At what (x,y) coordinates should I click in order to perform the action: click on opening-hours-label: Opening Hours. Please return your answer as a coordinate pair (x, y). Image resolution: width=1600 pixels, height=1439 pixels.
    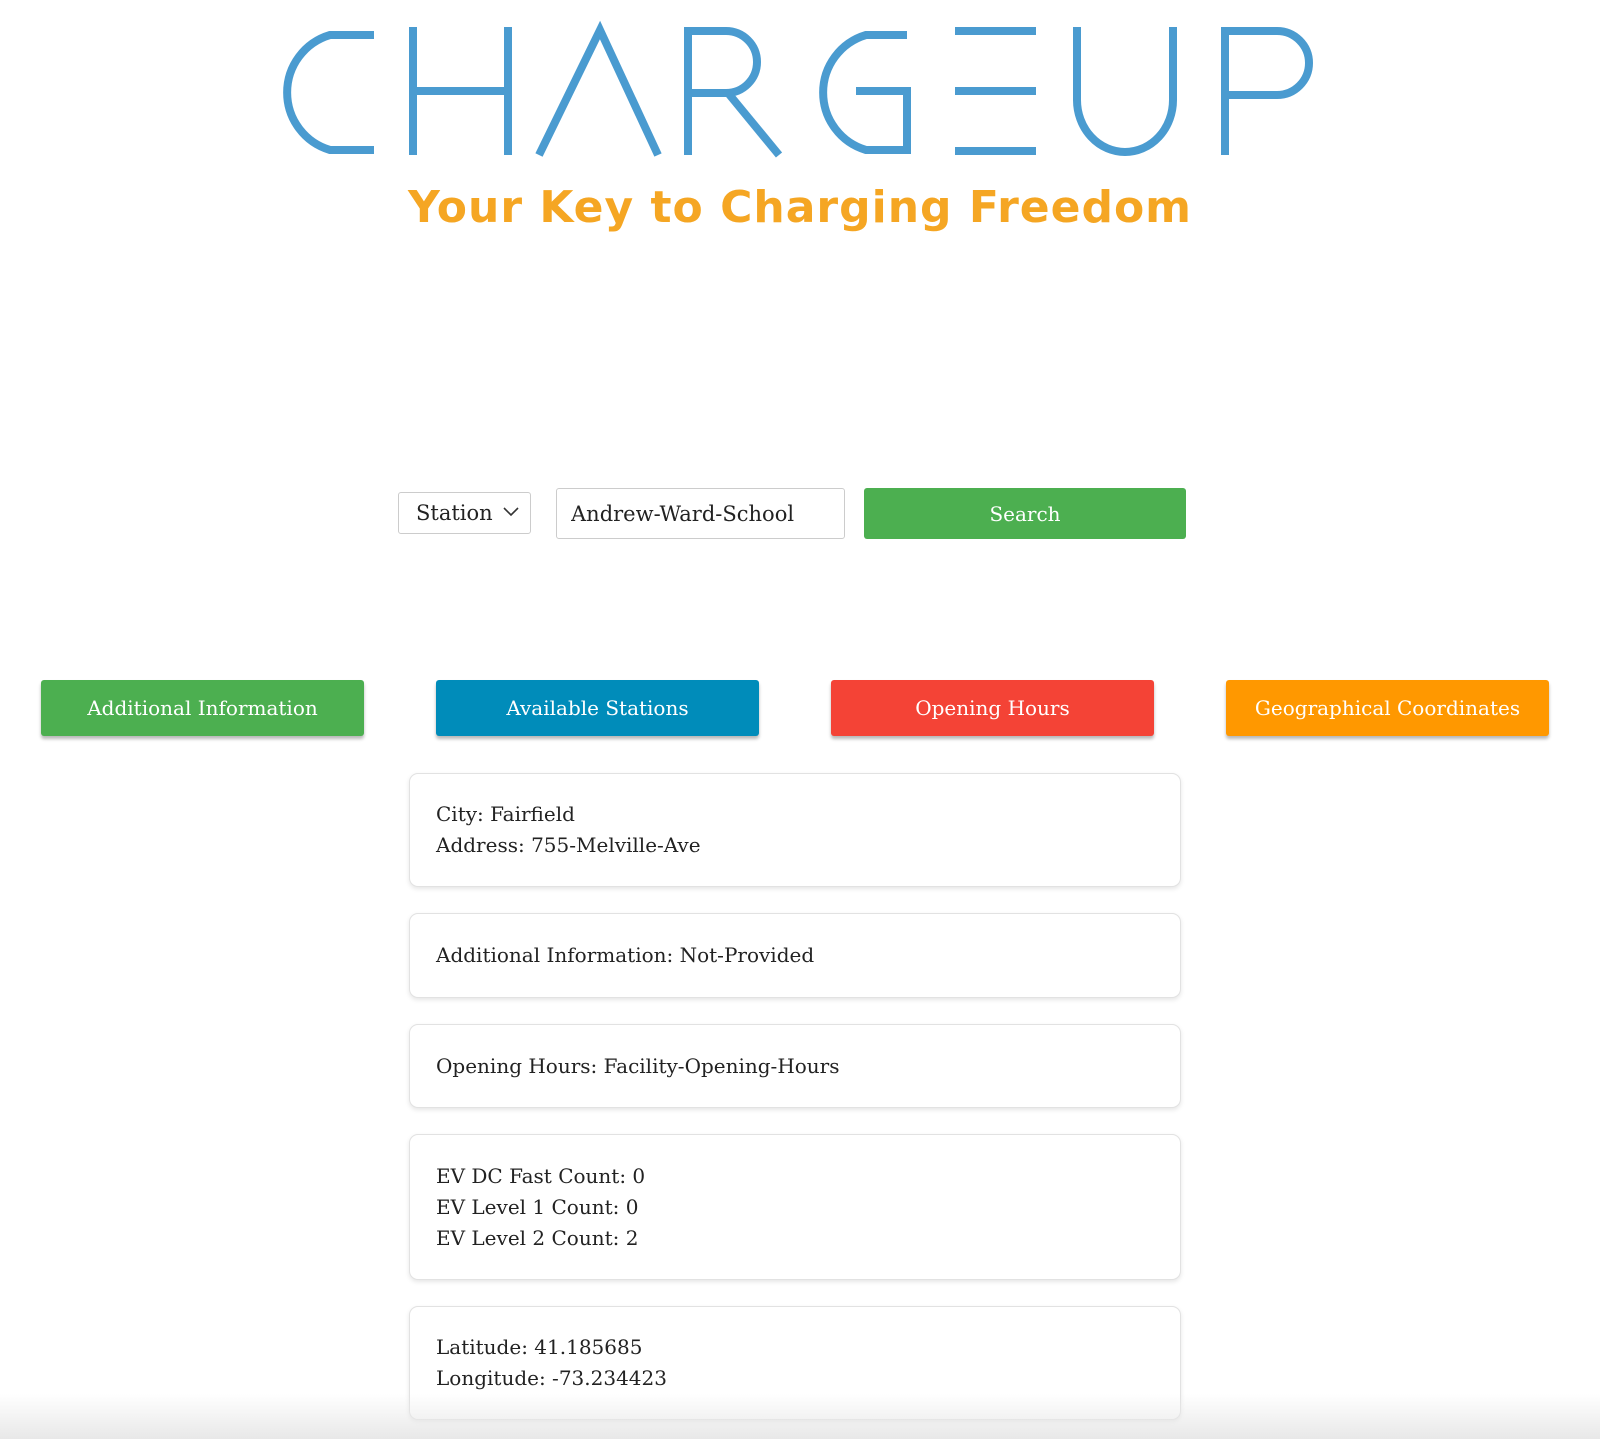
    Looking at the image, I should click on (992, 708).